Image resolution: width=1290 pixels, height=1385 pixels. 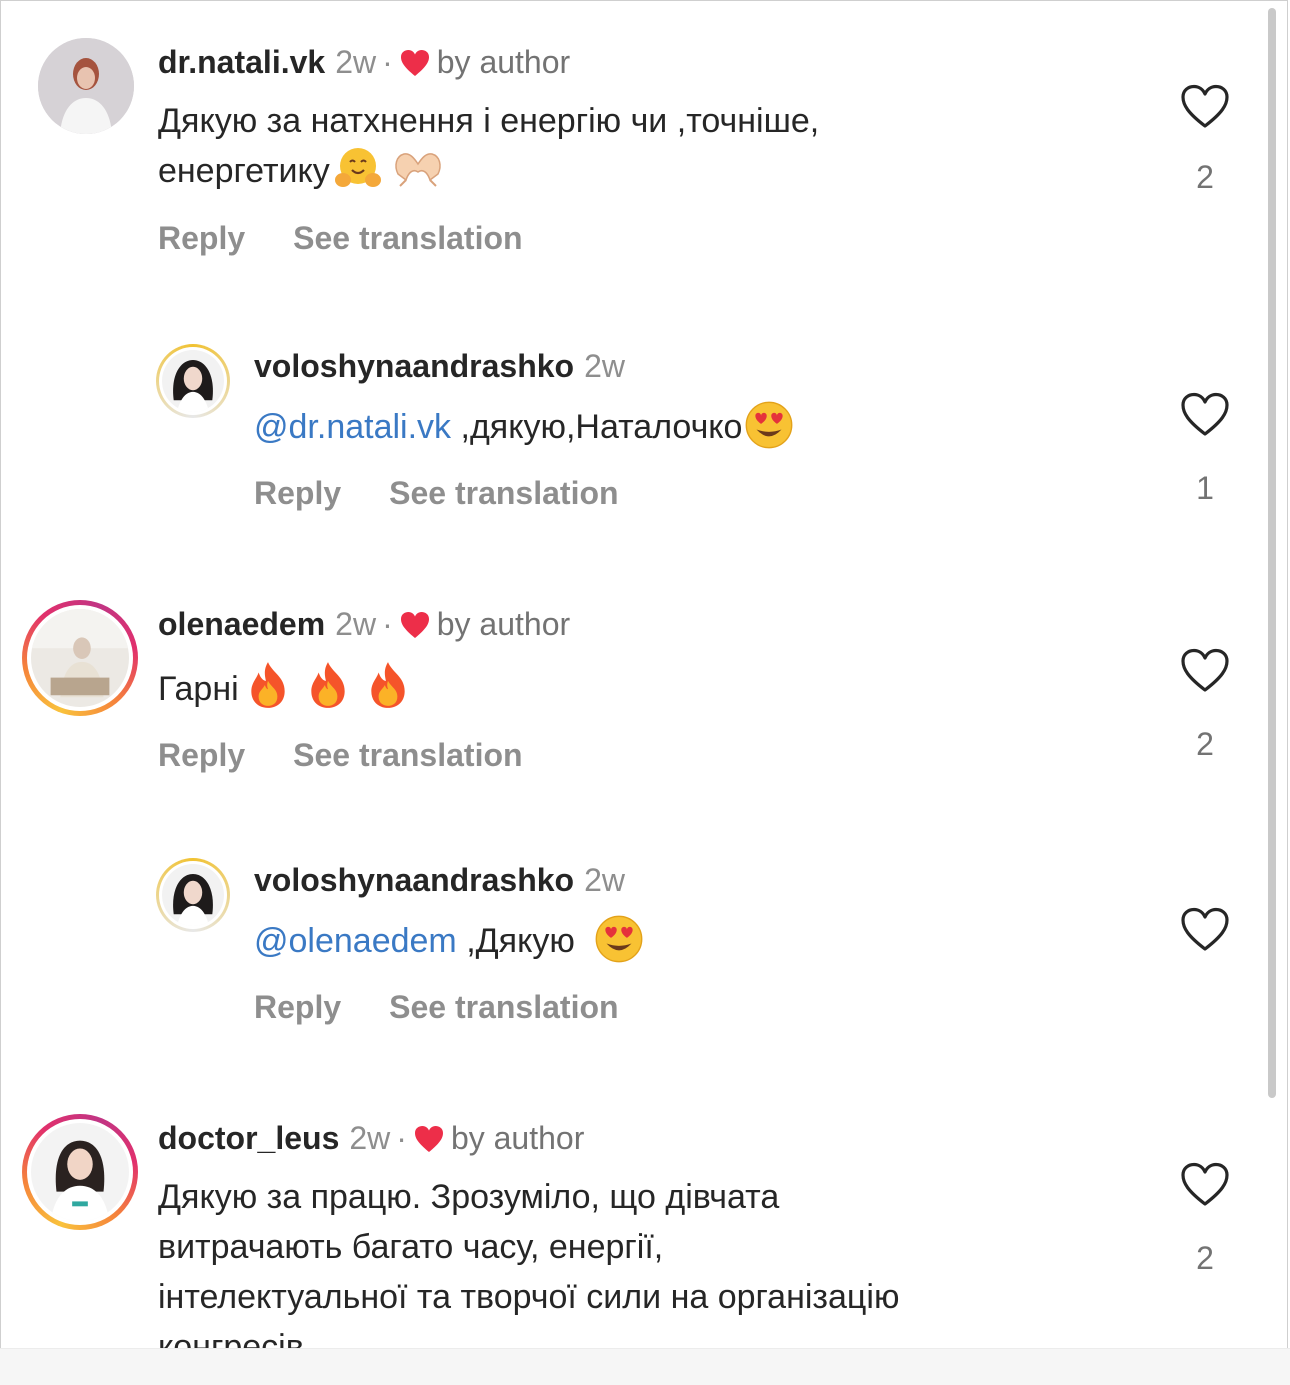 I want to click on like-count: 1, so click(x=1205, y=488).